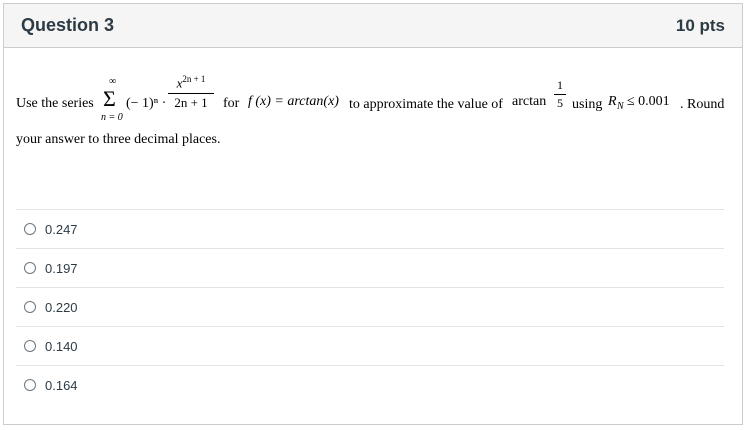 This screenshot has width=748, height=430. I want to click on answer-option: 0.220, so click(370, 306).